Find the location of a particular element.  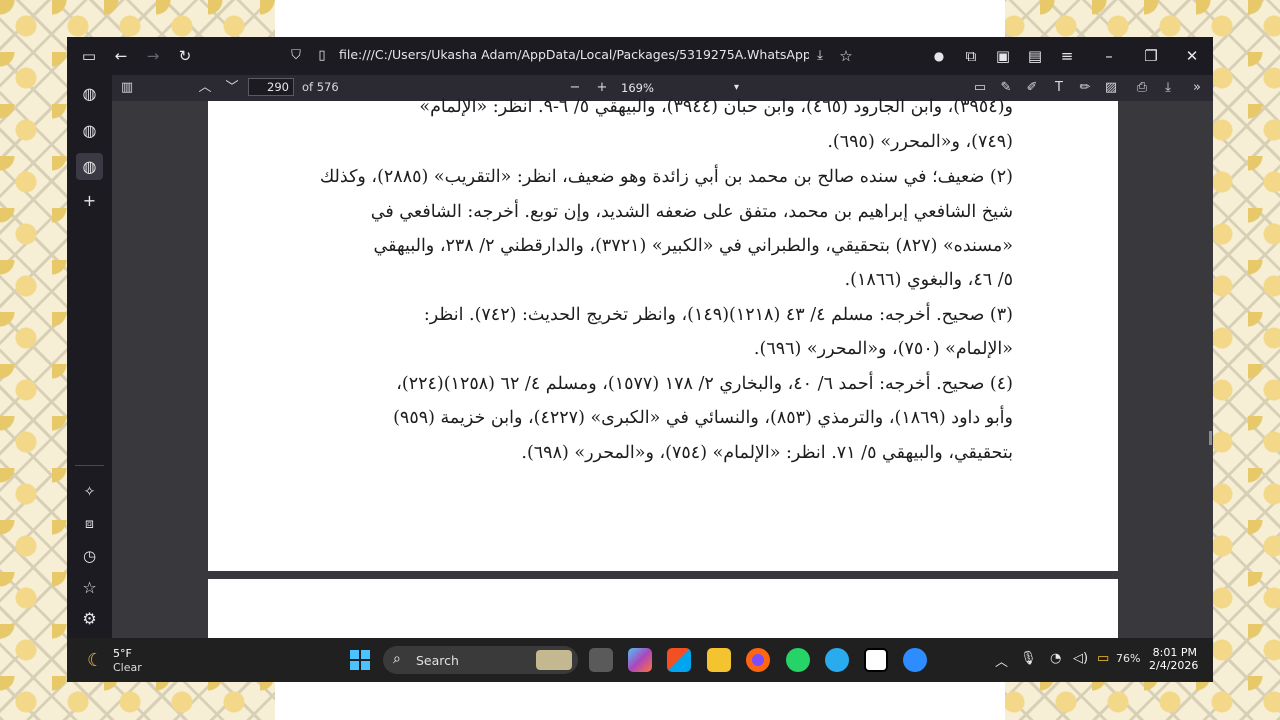

notion-icon is located at coordinates (876, 660).